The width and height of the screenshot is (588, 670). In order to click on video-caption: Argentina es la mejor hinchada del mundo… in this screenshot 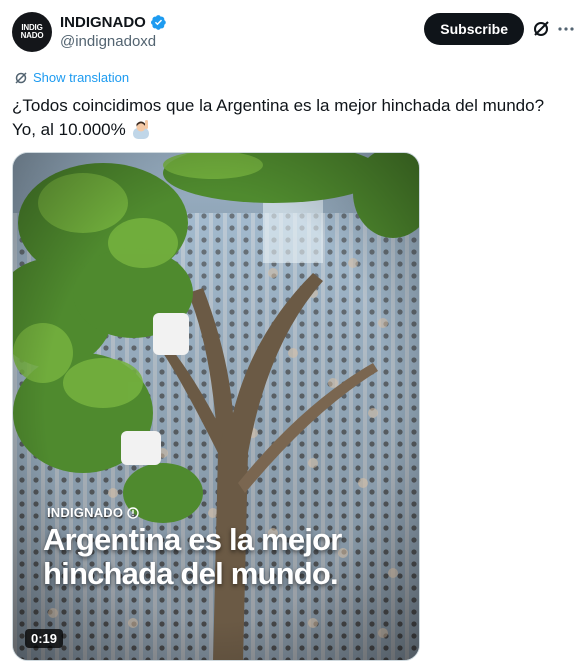, I will do `click(192, 556)`.